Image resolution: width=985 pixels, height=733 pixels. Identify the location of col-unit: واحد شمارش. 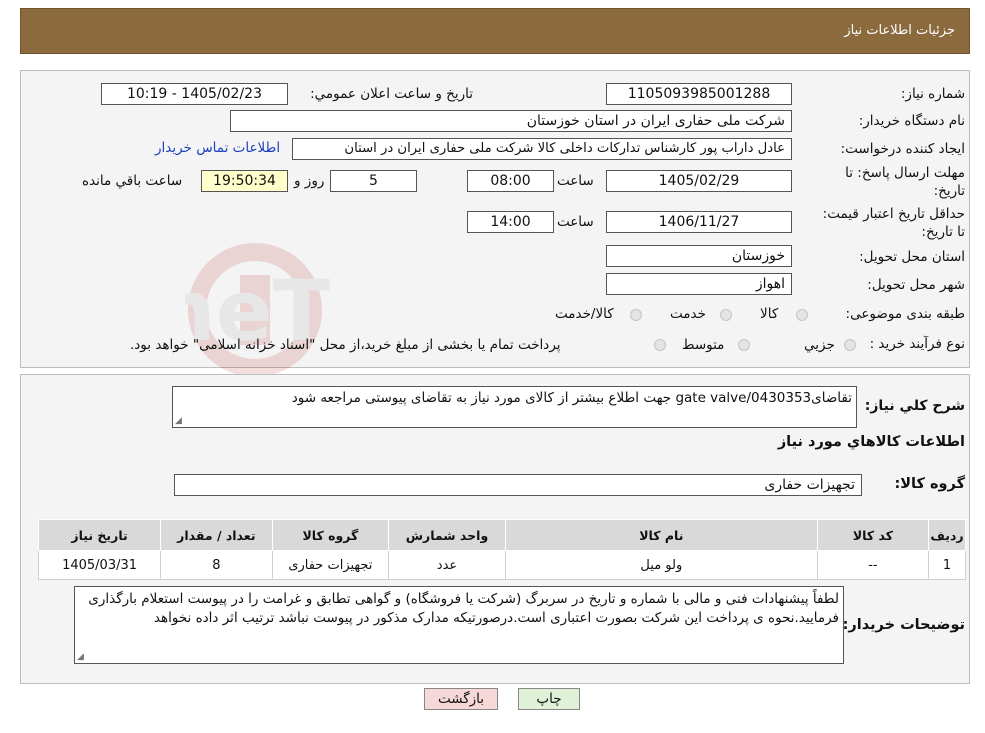
(447, 535).